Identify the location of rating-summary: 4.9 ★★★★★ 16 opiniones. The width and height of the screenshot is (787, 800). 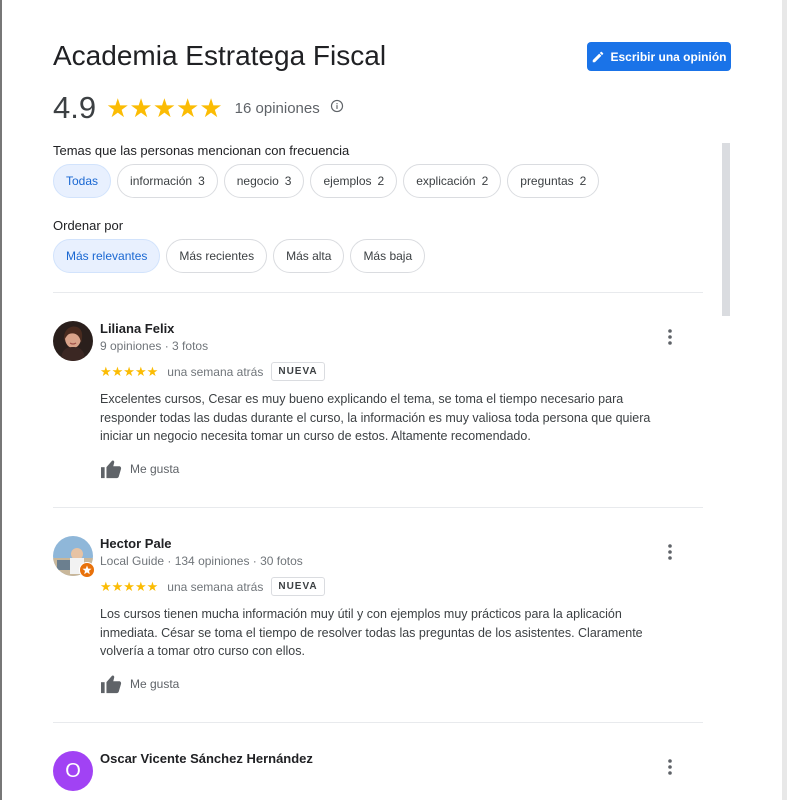
(198, 108).